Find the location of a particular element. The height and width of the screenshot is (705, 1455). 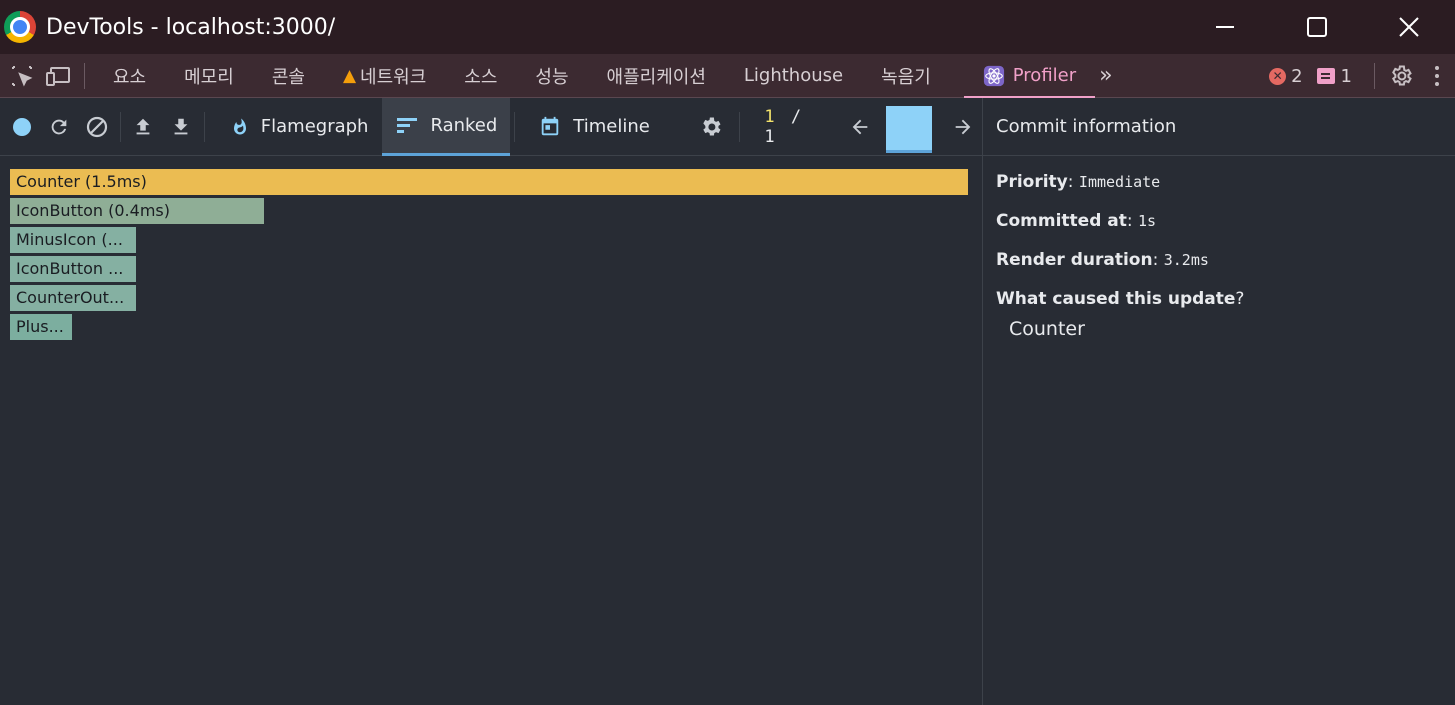

window-title-bar: DevTools - localhost:3000/ is located at coordinates (727, 27).